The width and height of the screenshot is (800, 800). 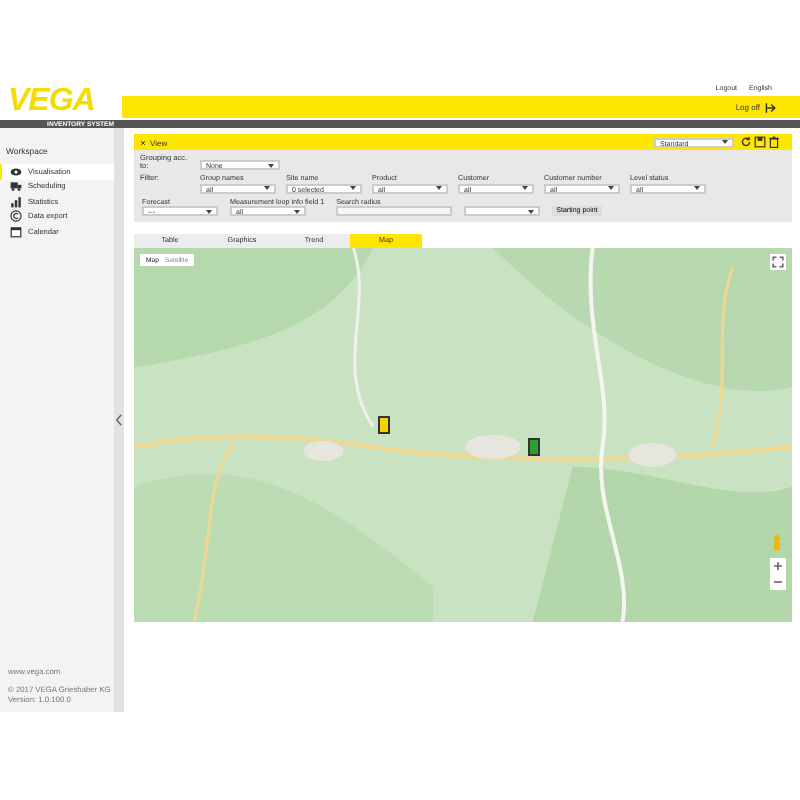 I want to click on refresh-icon, so click(x=746, y=142).